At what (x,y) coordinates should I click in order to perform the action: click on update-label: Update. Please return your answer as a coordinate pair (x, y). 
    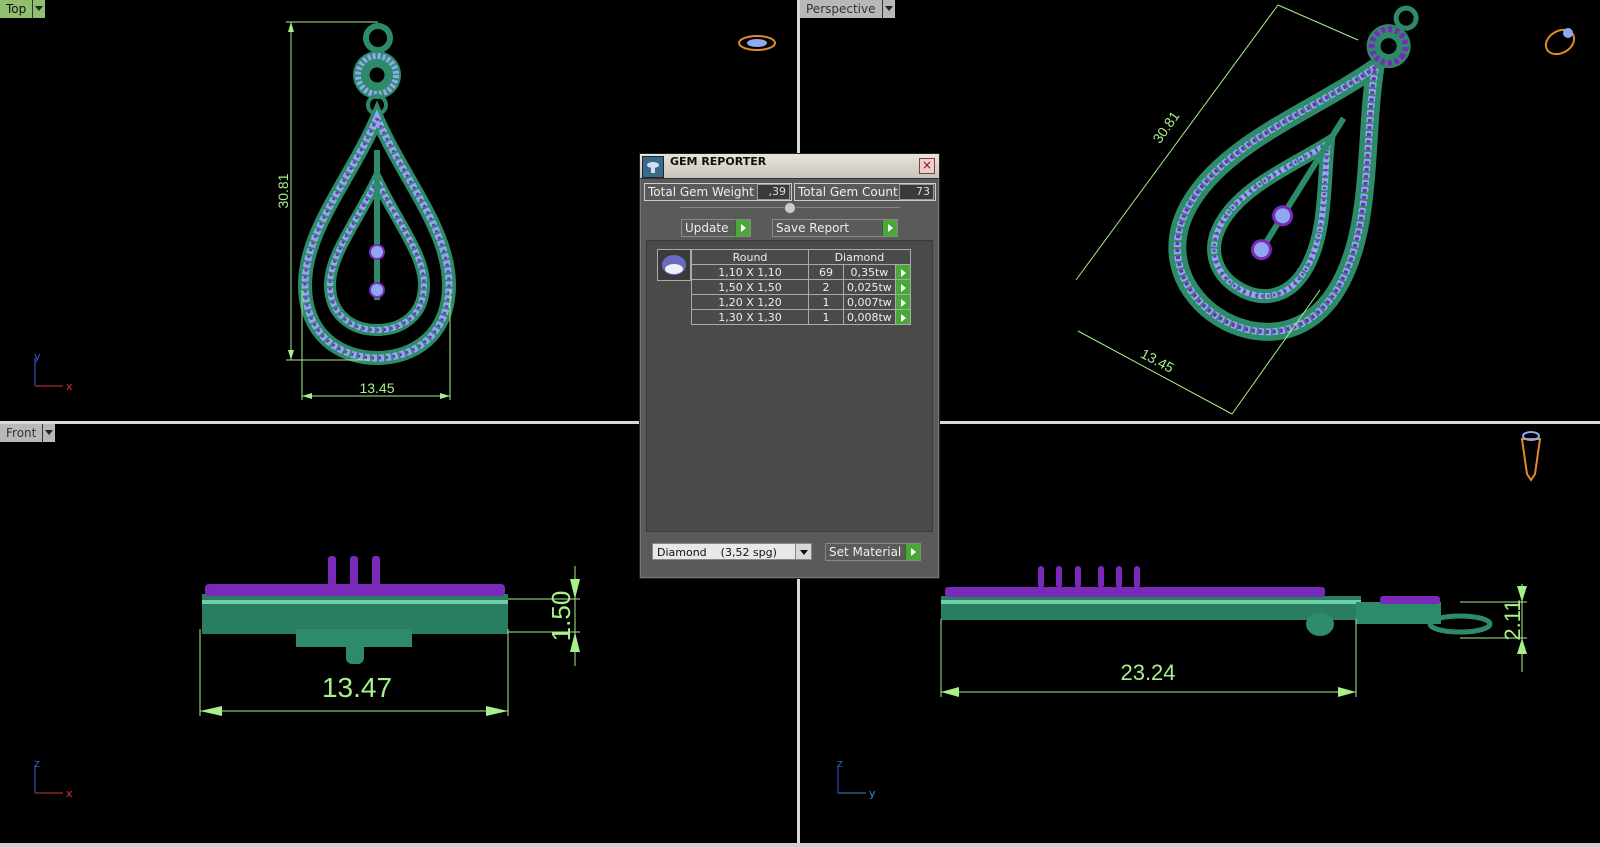
    Looking at the image, I should click on (707, 228).